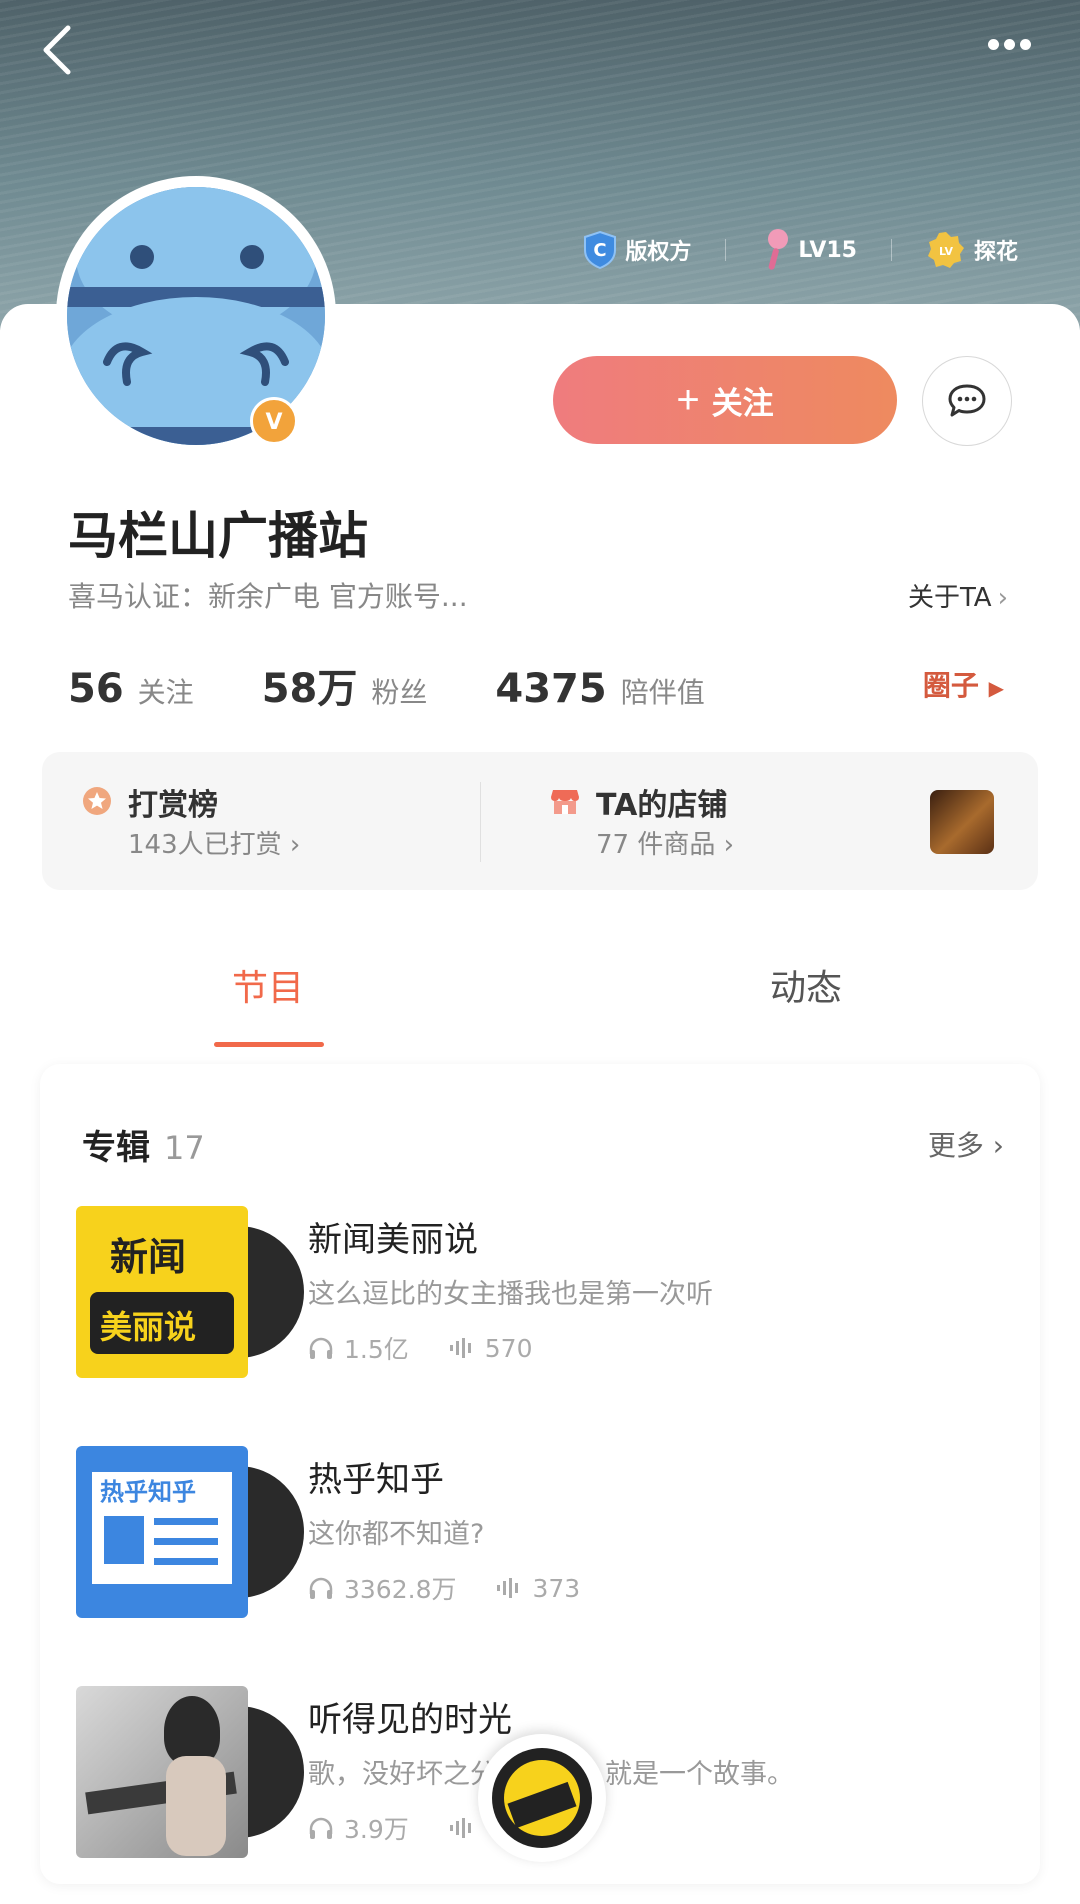  I want to click on album-cover: 热乎知乎, so click(162, 1532).